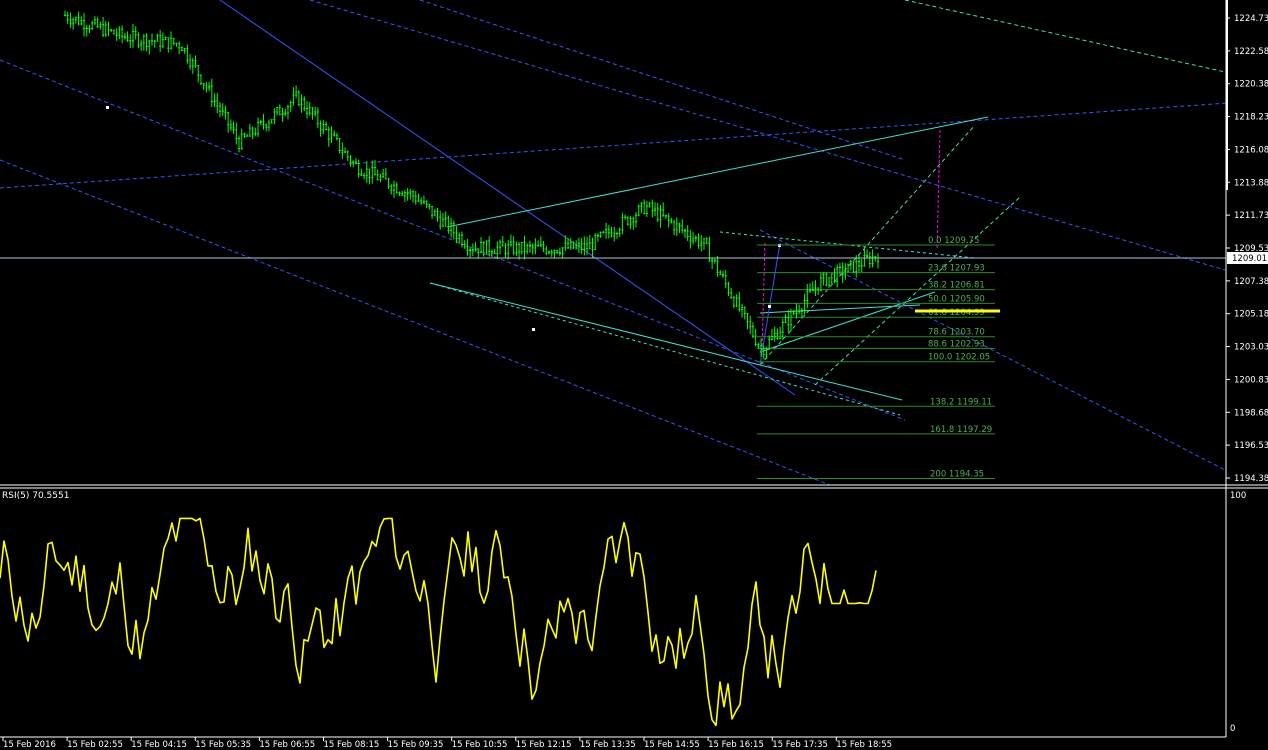  I want to click on price-axis-scroll-marker, so click(1227, 95).